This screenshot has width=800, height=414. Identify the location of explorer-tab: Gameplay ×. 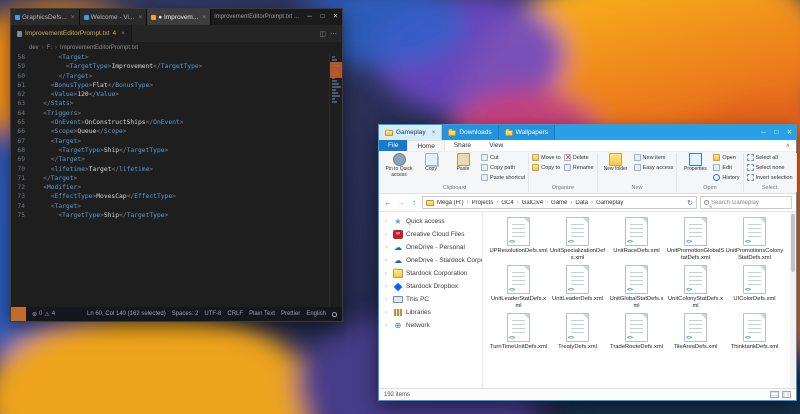
(411, 132).